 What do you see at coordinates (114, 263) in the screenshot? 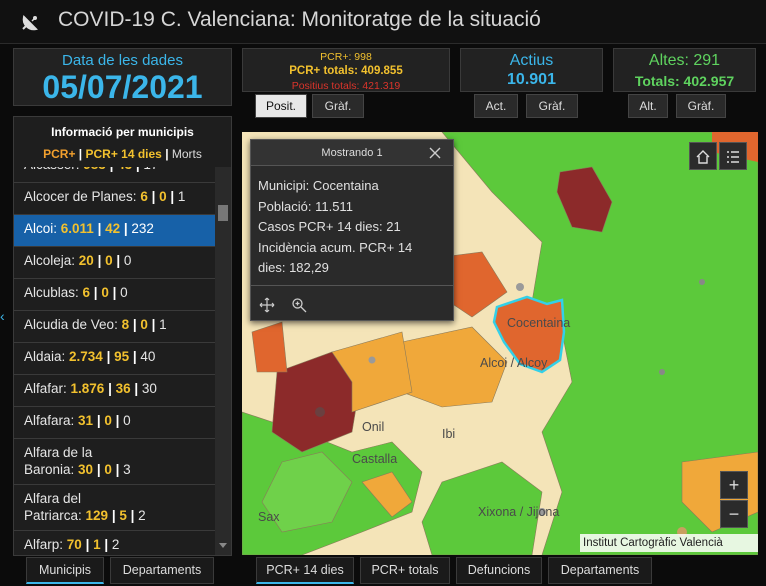
I see `list-item: Alcoleja: 20 | 0 | 0` at bounding box center [114, 263].